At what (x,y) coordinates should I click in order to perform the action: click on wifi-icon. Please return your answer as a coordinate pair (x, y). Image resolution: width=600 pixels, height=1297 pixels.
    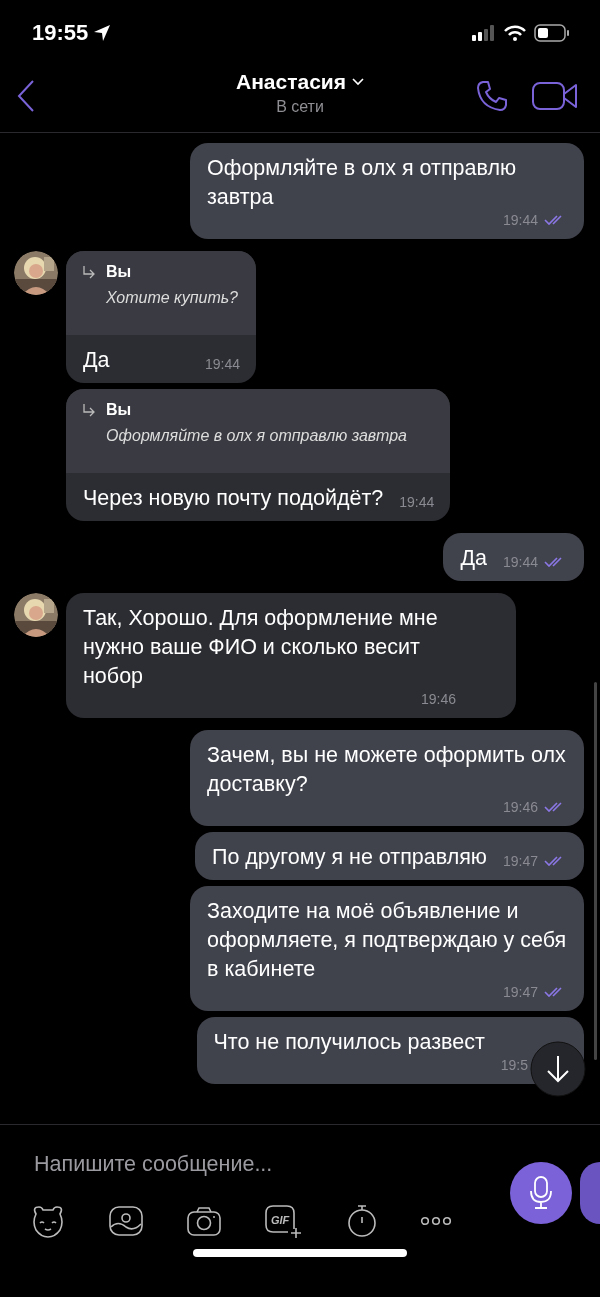
    Looking at the image, I should click on (515, 33).